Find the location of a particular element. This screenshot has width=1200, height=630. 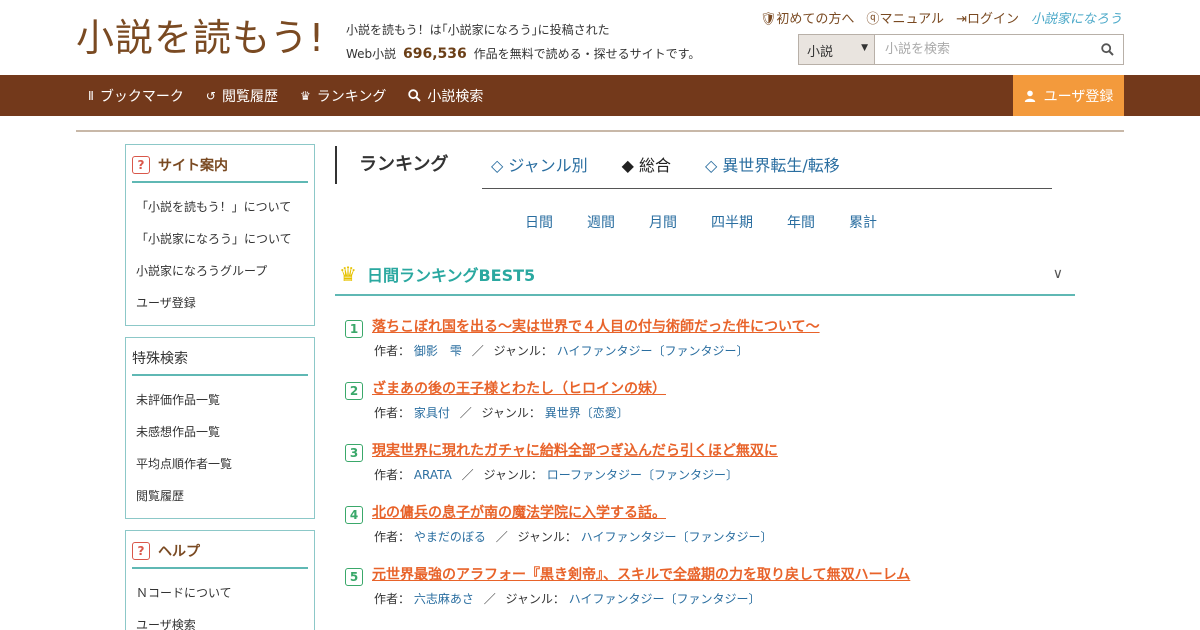

sidebar-link: 未評価作品一覧 is located at coordinates (220, 400).